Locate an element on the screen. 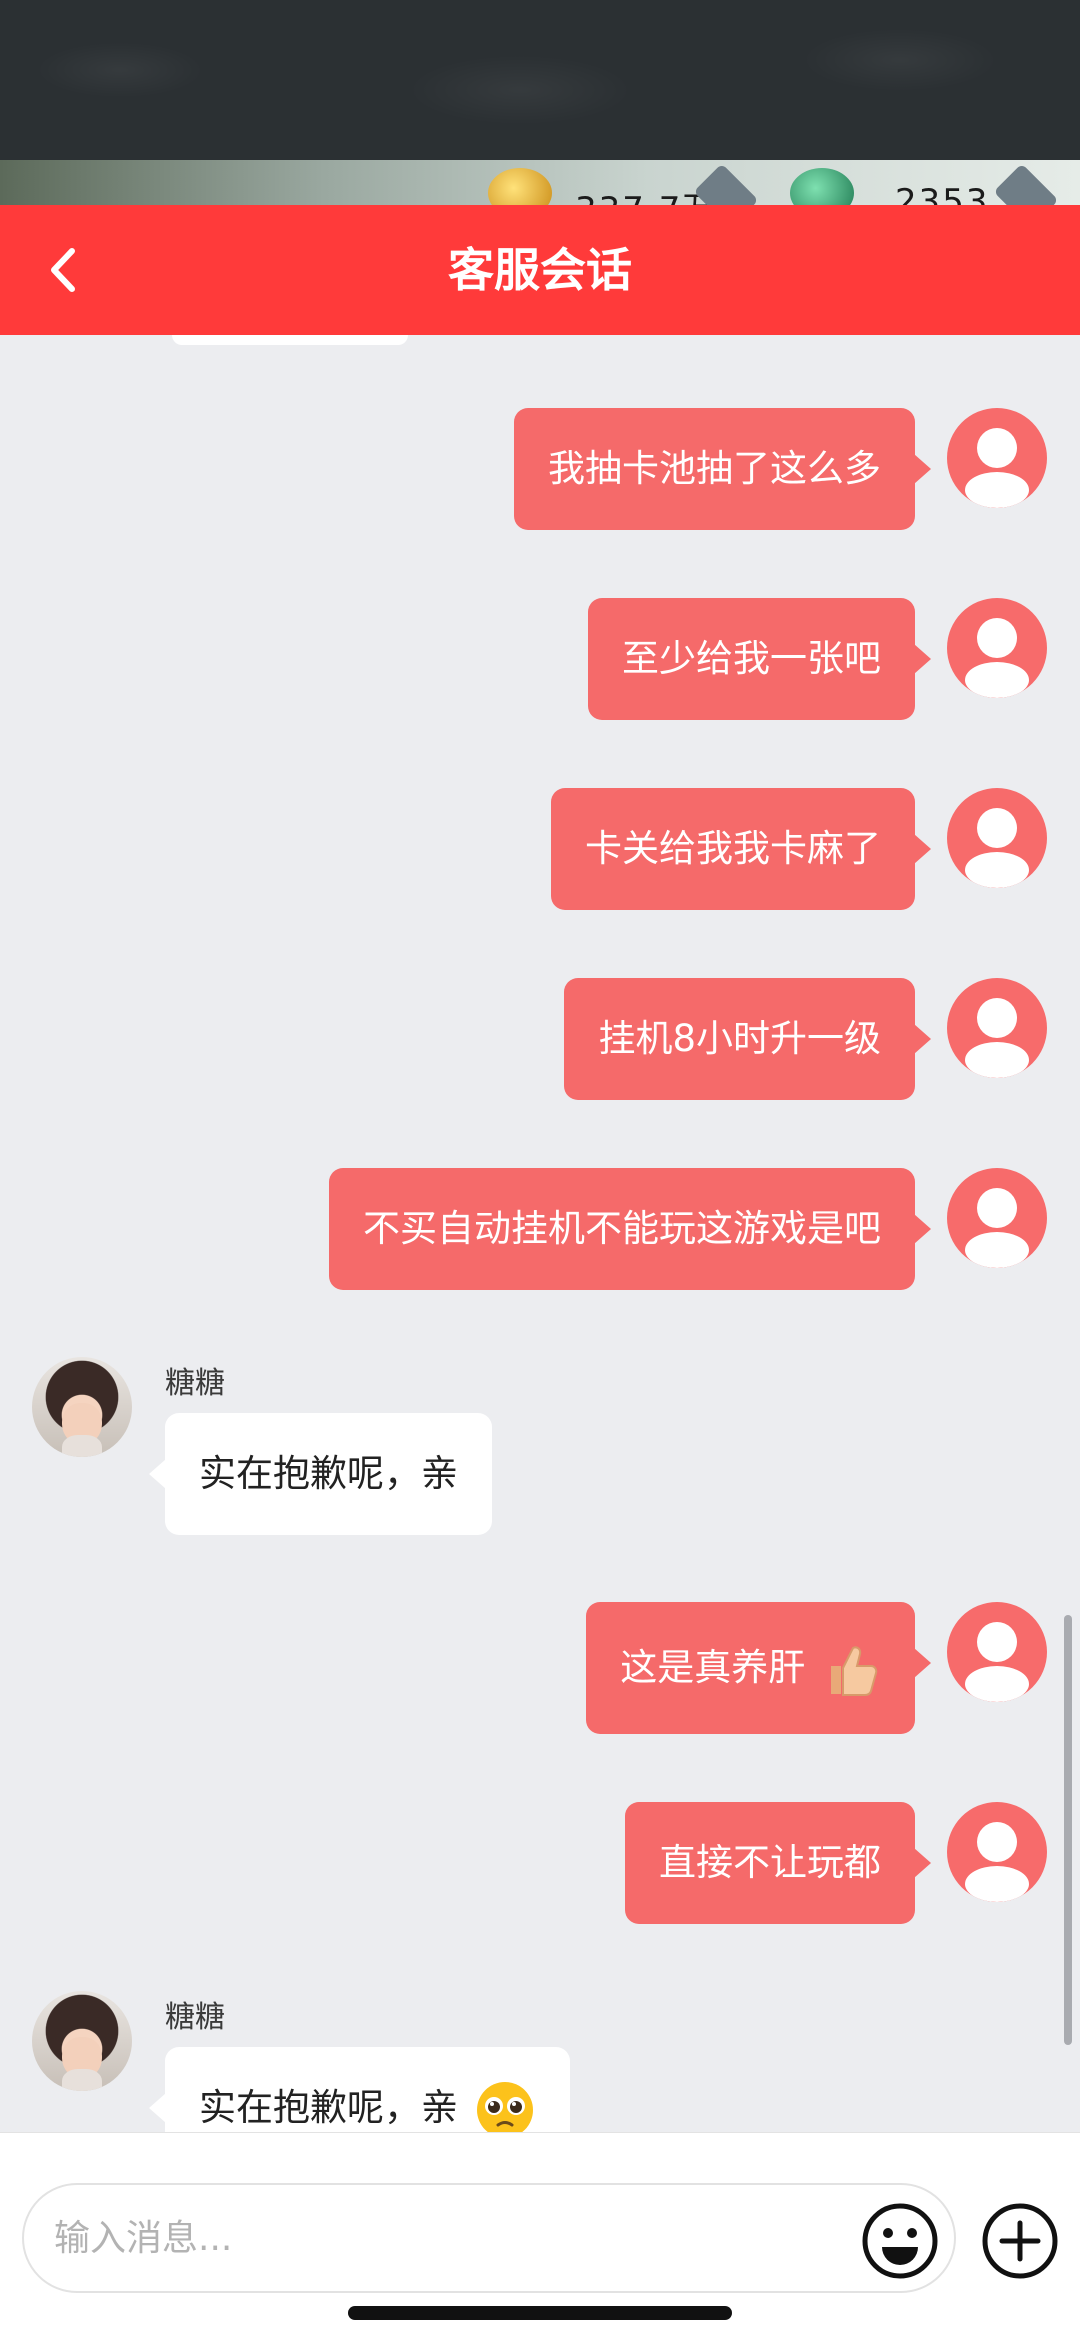  plus-icon is located at coordinates (1020, 2241).